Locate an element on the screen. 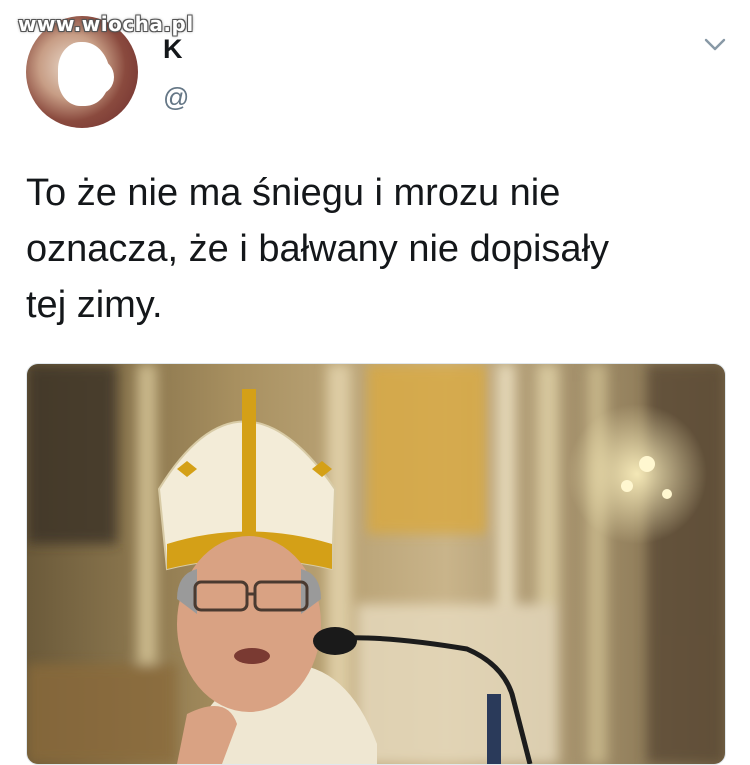 The width and height of the screenshot is (750, 765). tweet-text-line: tej zimy. is located at coordinates (94, 305).